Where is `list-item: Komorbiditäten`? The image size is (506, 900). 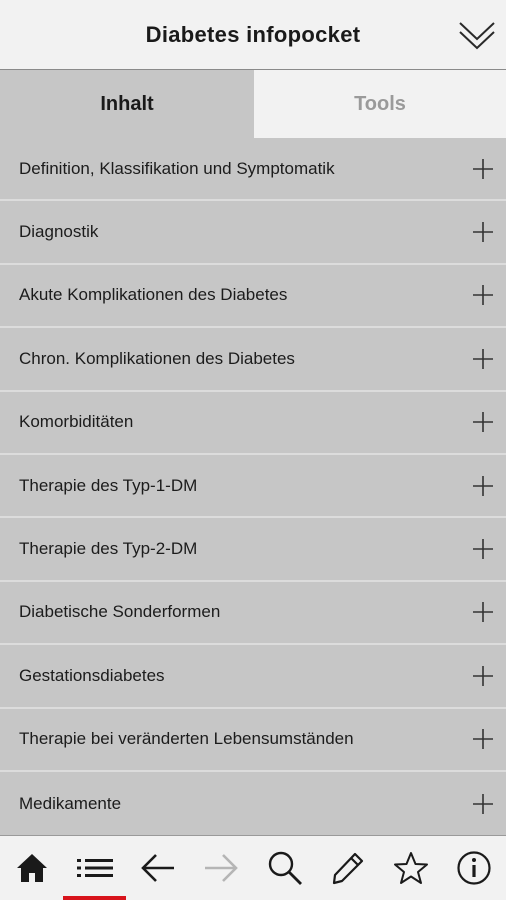 list-item: Komorbiditäten is located at coordinates (253, 423).